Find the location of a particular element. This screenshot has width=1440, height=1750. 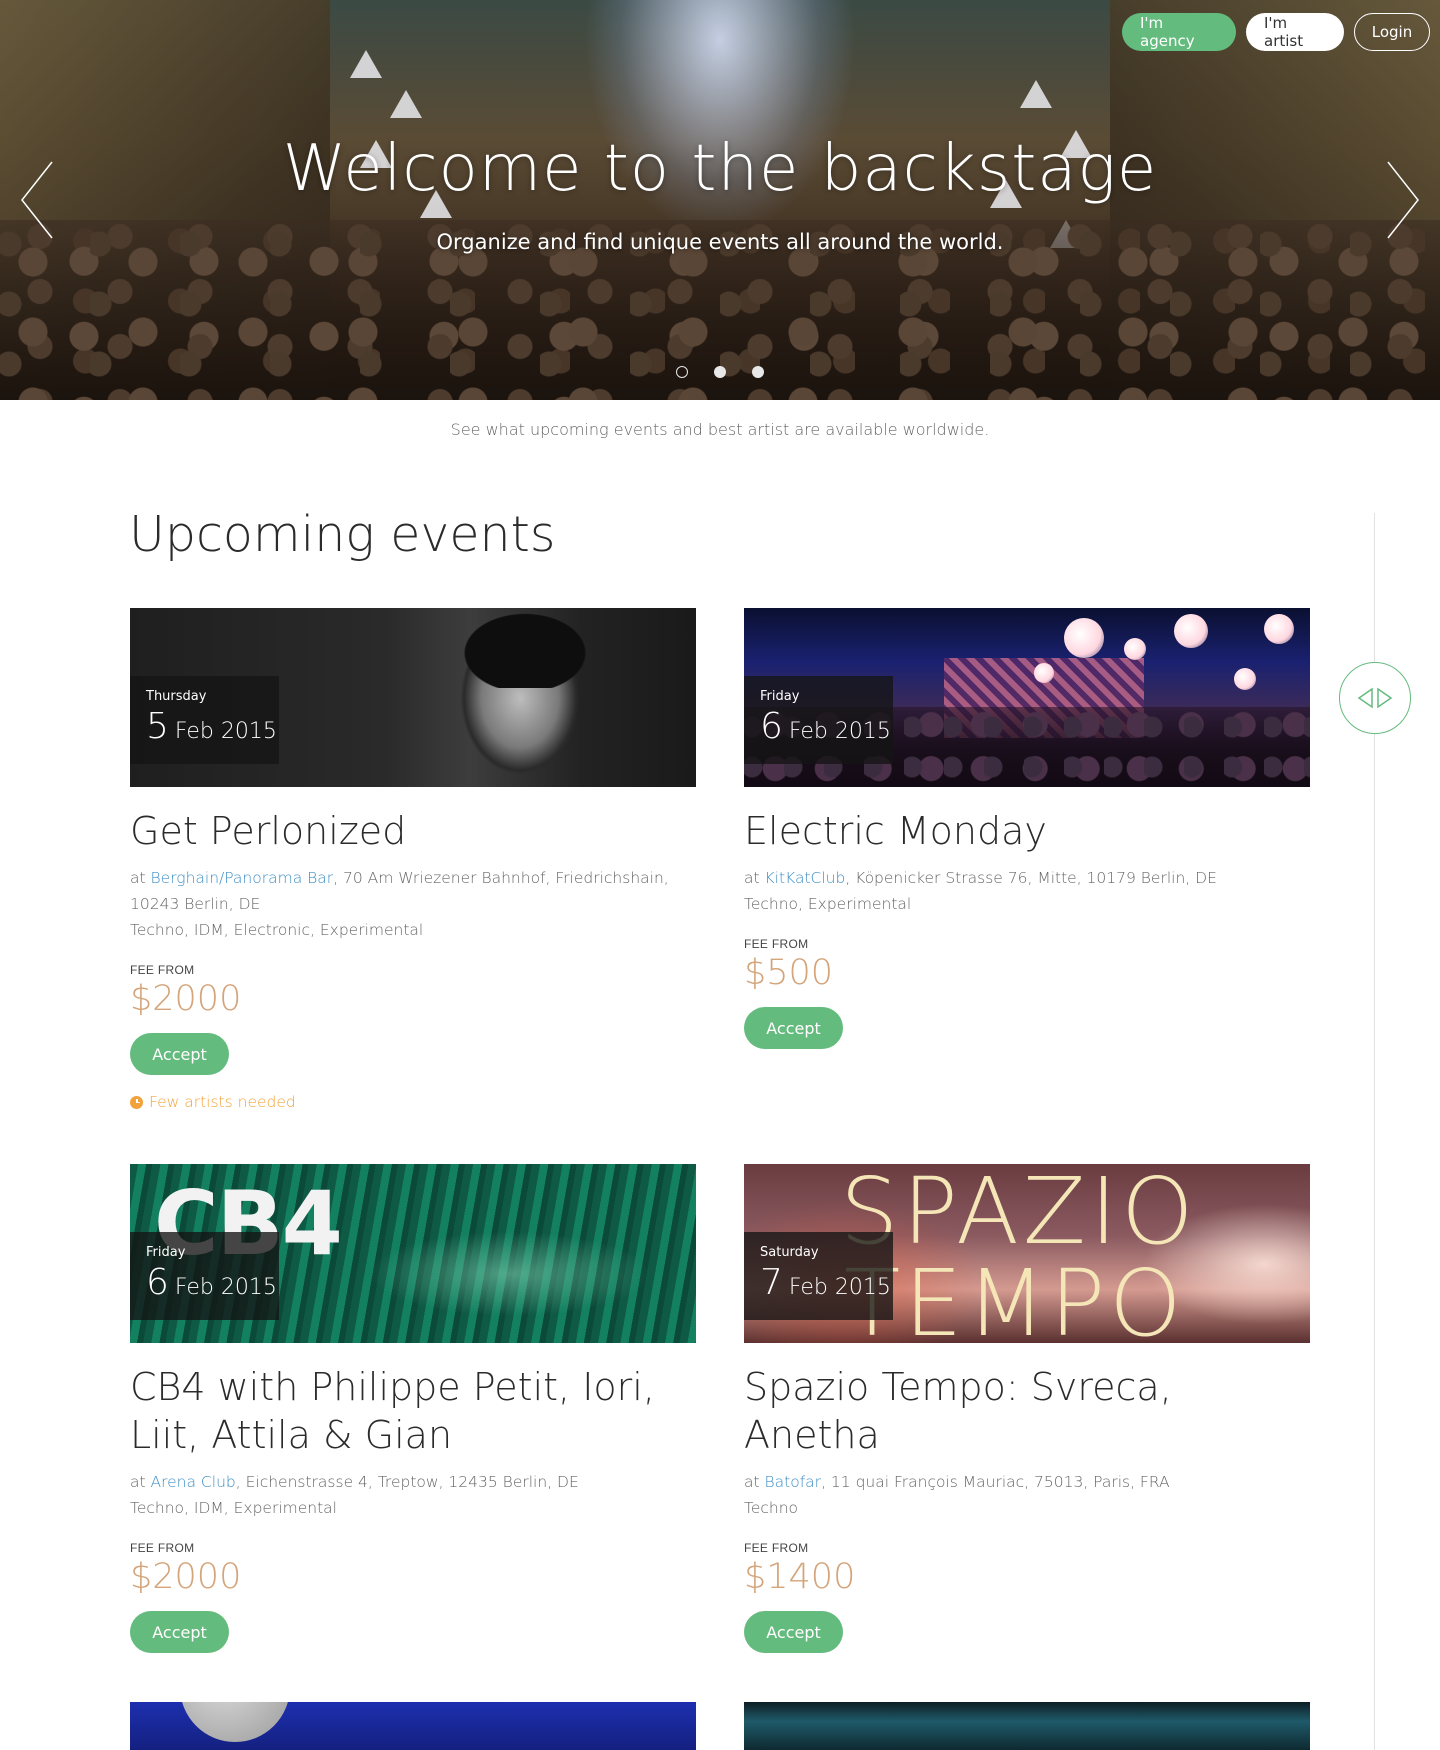

event-image-text: TEMPO is located at coordinates (1015, 1296).